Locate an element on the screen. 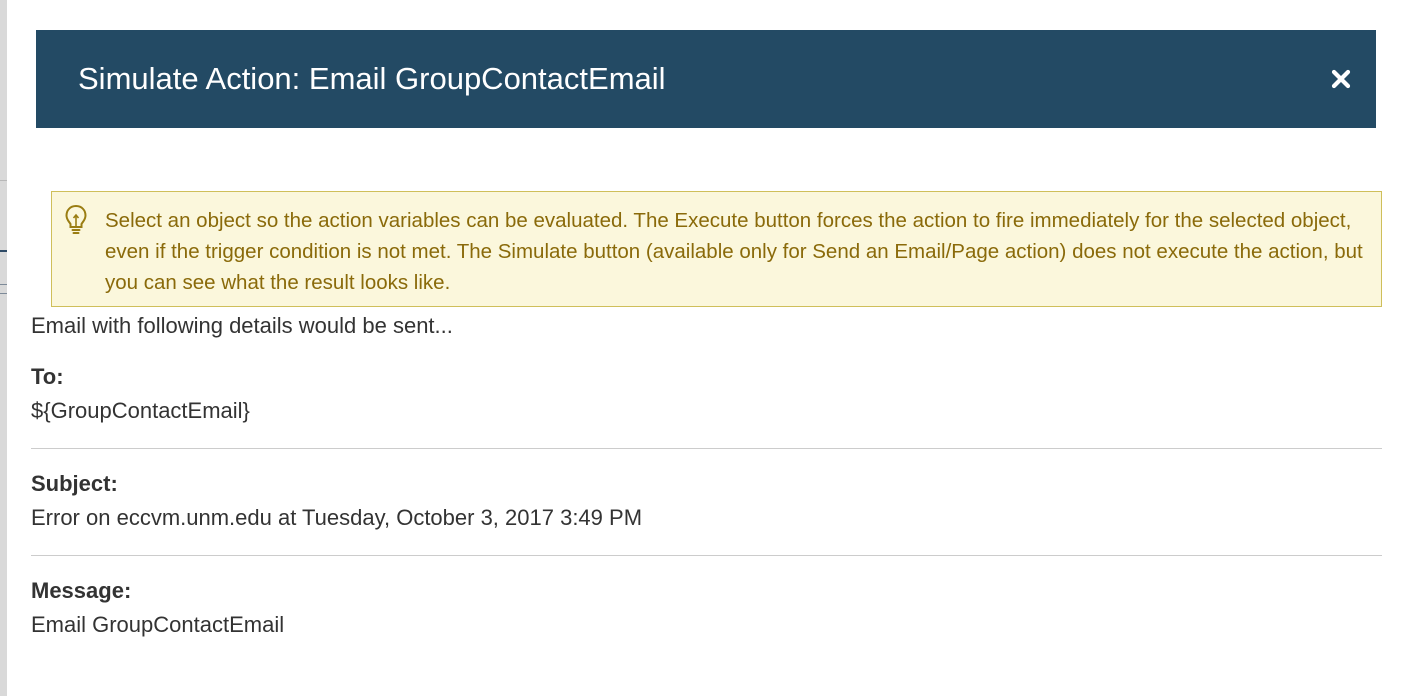 Image resolution: width=1406 pixels, height=696 pixels. background-menu-glyph is located at coordinates (3, 289).